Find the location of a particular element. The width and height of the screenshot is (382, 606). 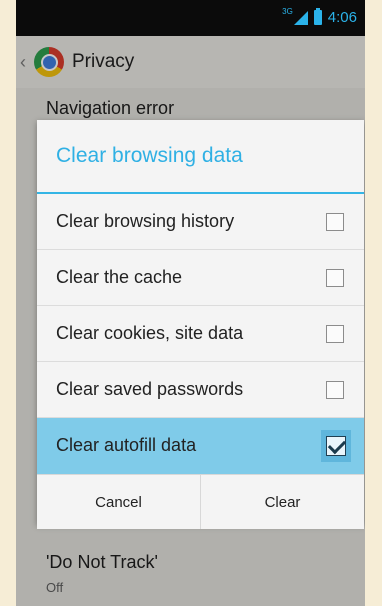

option-clear-cookies: Clear cookies, site data is located at coordinates (200, 334).